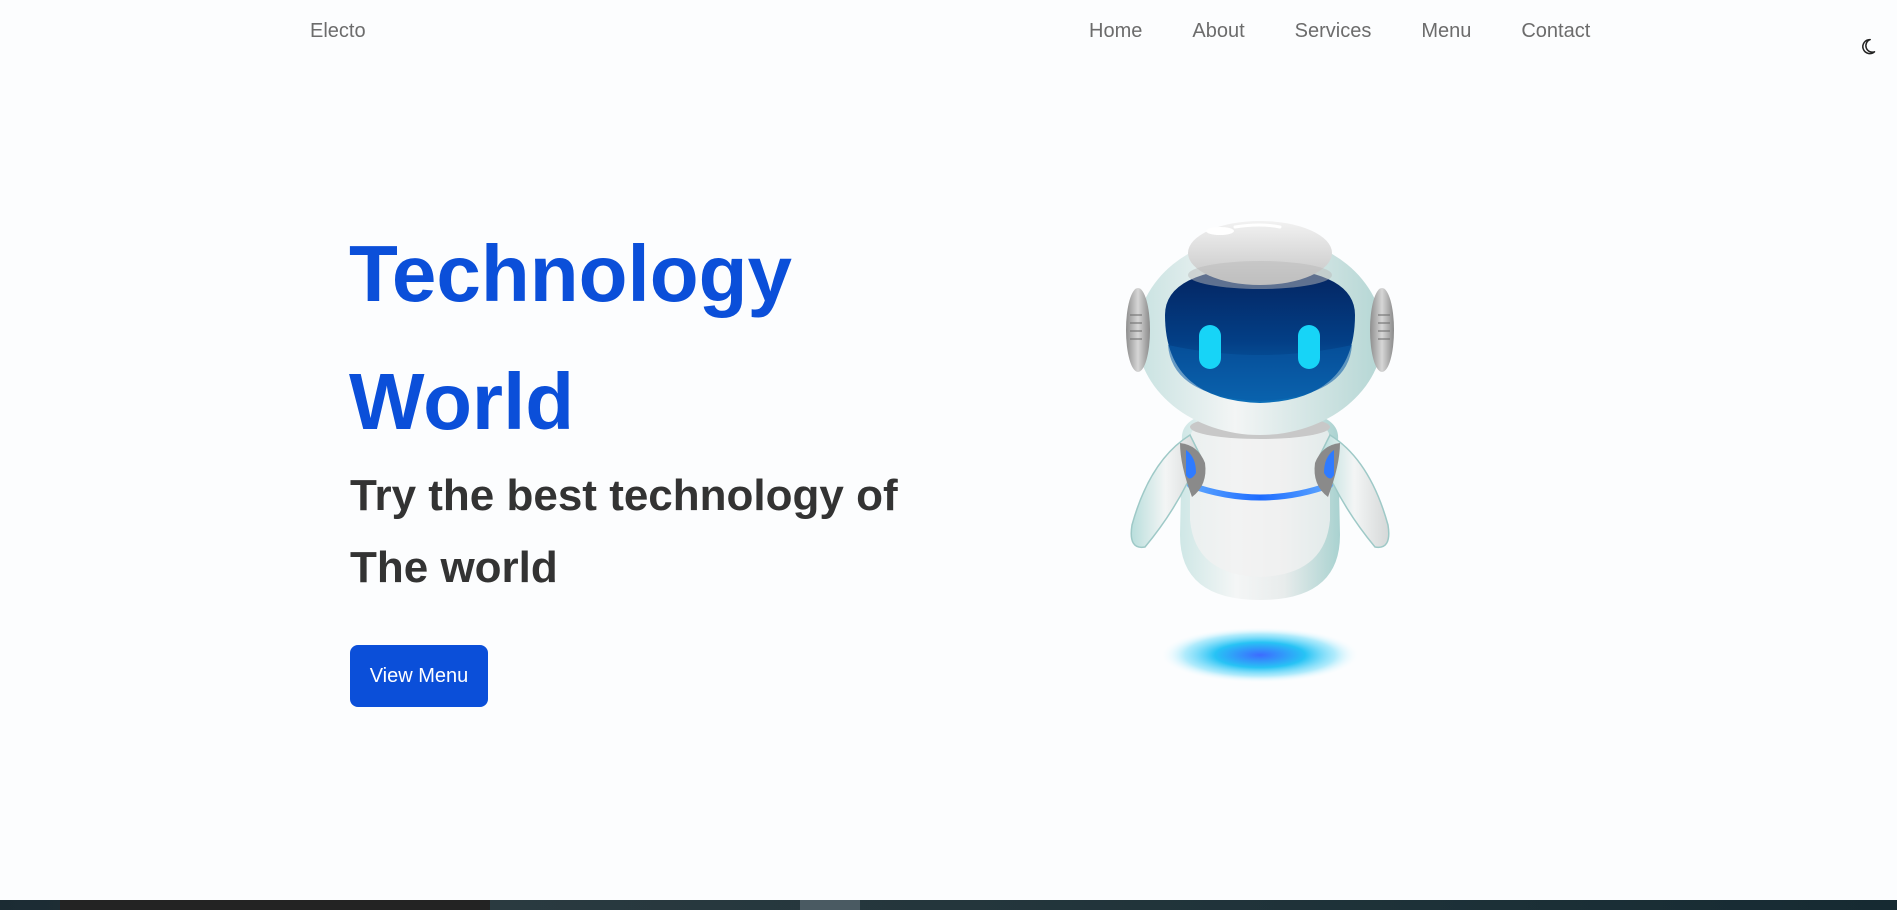  What do you see at coordinates (629, 338) in the screenshot?
I see `hero-title: Technology World` at bounding box center [629, 338].